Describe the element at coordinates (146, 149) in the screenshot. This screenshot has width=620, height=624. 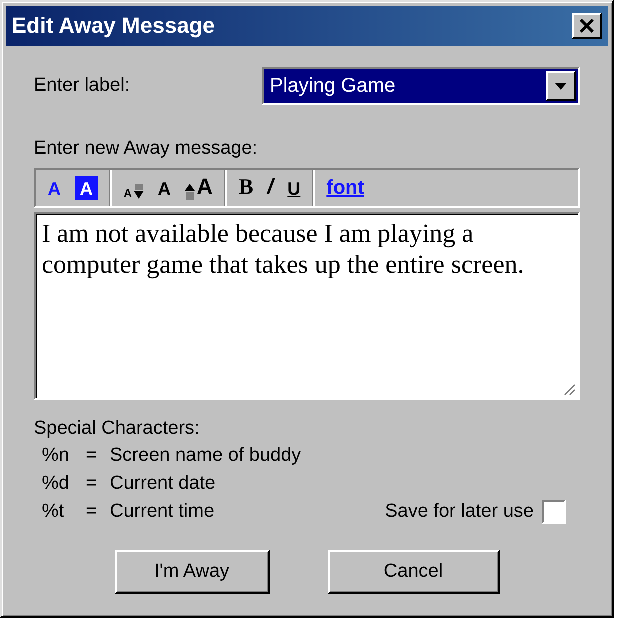
I see `message-caption: Enter new Away message:` at that location.